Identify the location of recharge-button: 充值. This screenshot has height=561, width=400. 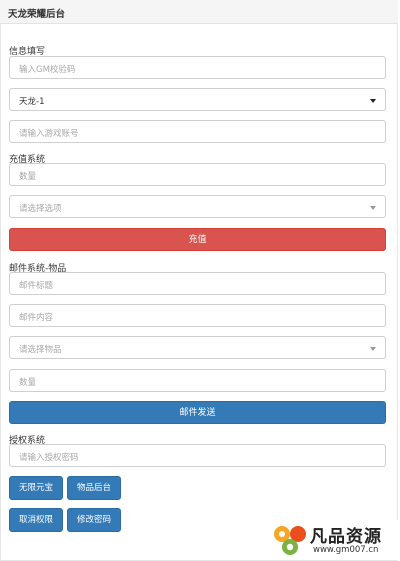
(197, 239).